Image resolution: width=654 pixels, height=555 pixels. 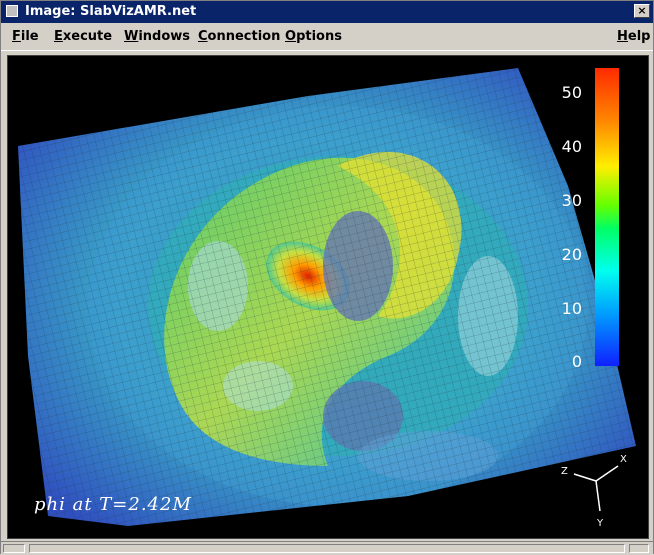 I want to click on axis-z-label: Z, so click(x=564, y=471).